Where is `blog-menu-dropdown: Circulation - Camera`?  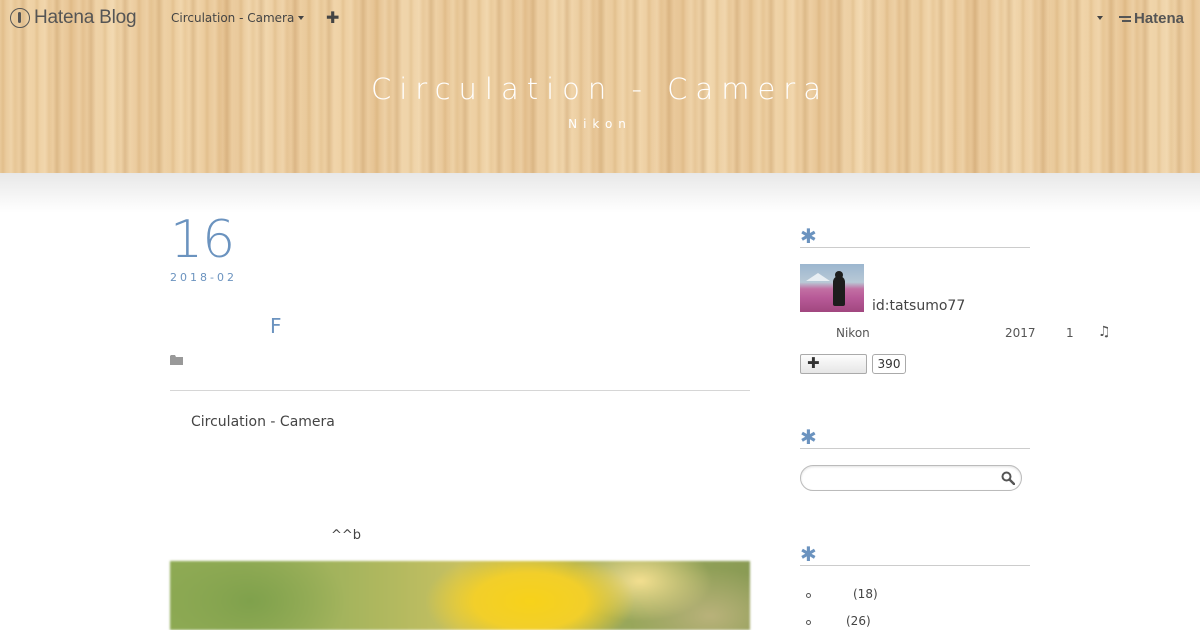
blog-menu-dropdown: Circulation - Camera is located at coordinates (238, 18).